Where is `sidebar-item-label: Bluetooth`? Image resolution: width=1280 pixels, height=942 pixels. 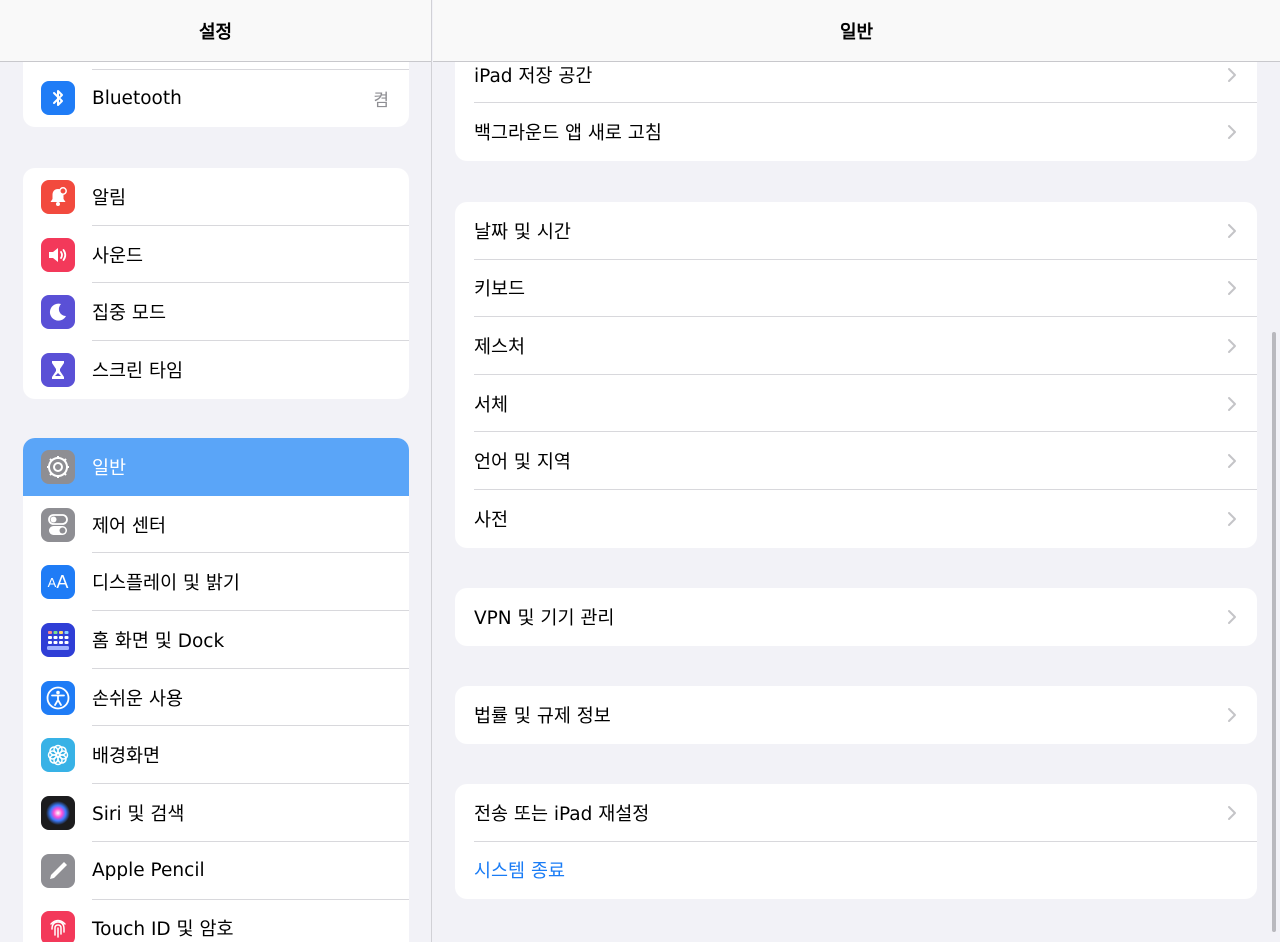 sidebar-item-label: Bluetooth is located at coordinates (137, 98).